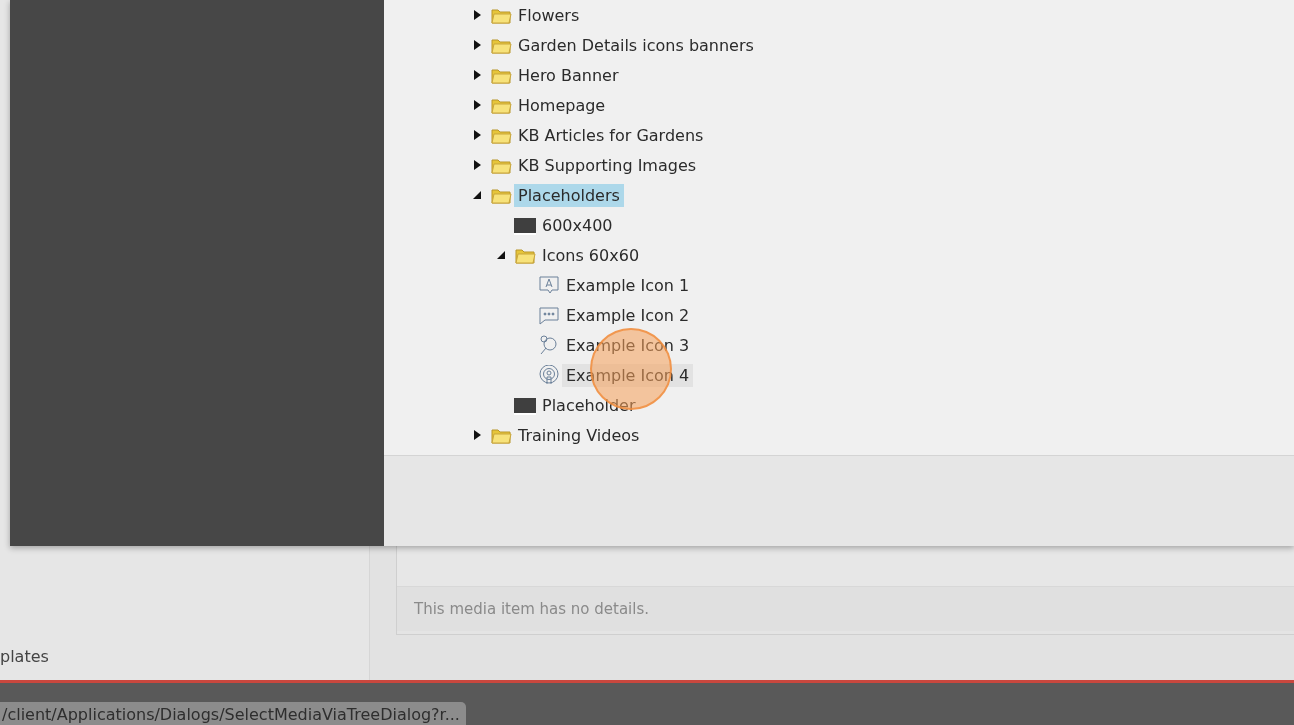  I want to click on tree-item: Placeholders, so click(569, 195).